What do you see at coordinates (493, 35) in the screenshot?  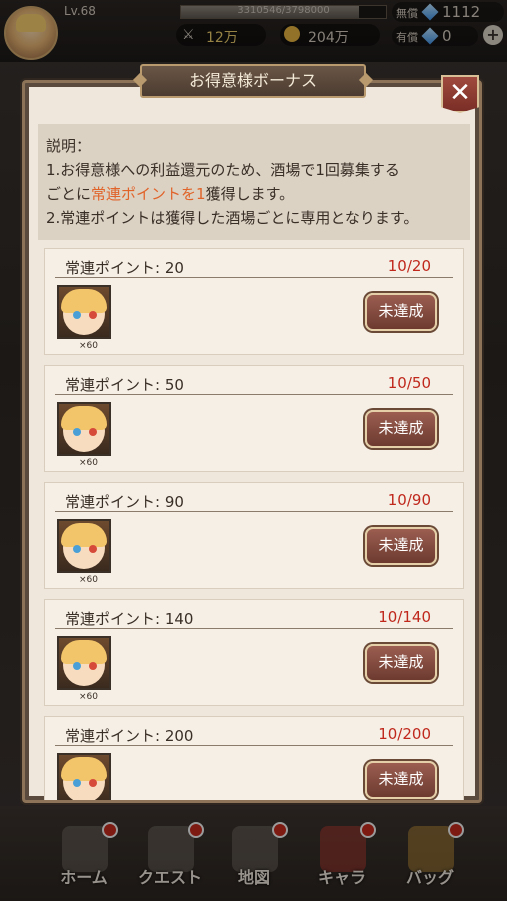 I see `add-gems-button: +` at bounding box center [493, 35].